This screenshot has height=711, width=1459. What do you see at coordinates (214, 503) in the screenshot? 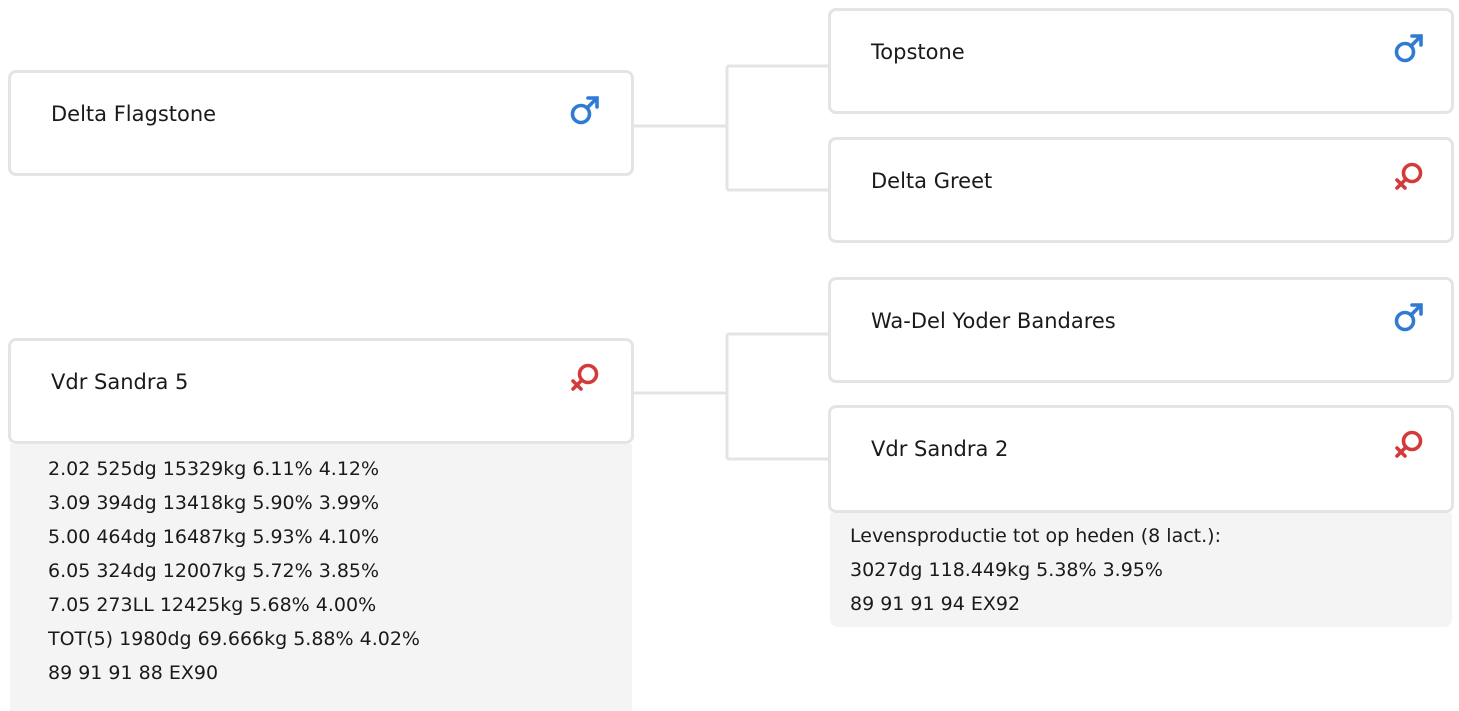
I see `dam-stats-line: 3.09 394dg 13418kg 5.90% 3.99%` at bounding box center [214, 503].